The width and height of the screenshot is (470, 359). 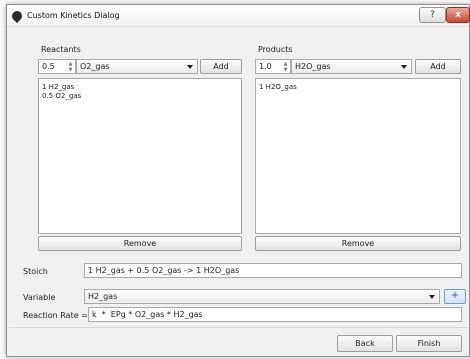 What do you see at coordinates (273, 66) in the screenshot?
I see `product-coefficient-spinbox: 1.0 ▲ ▼` at bounding box center [273, 66].